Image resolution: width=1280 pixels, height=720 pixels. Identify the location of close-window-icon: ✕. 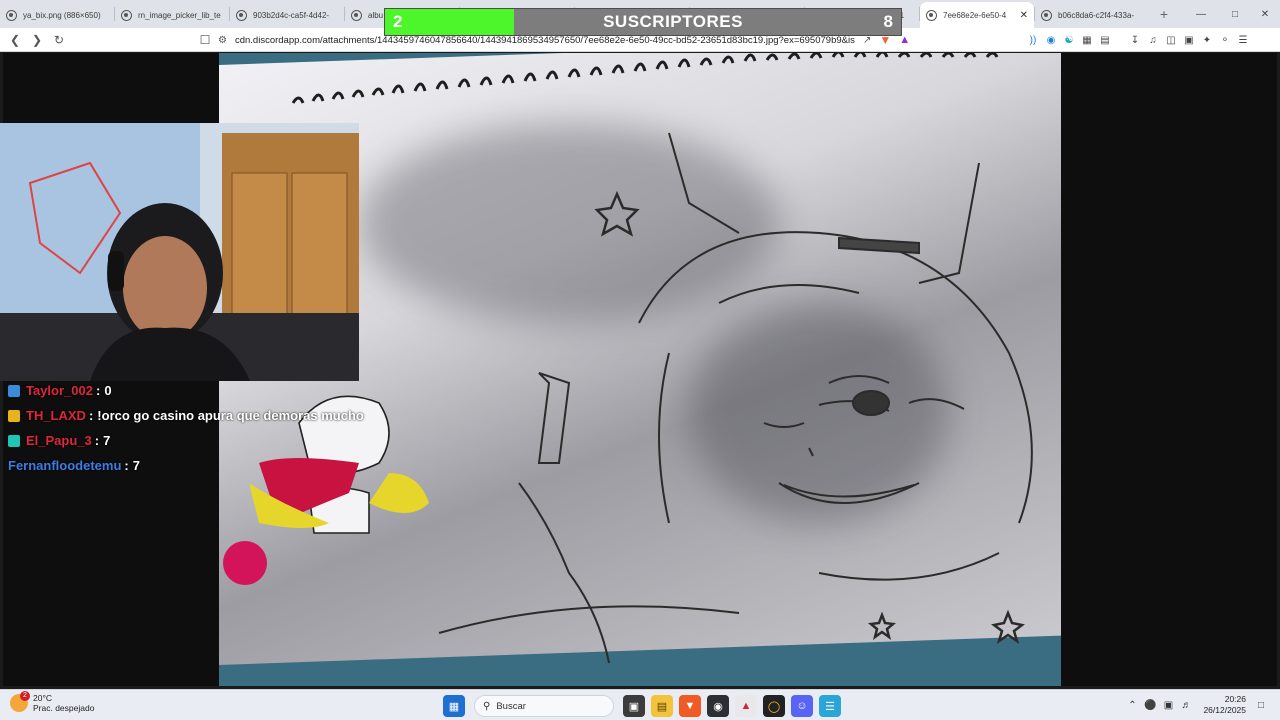
(1264, 14).